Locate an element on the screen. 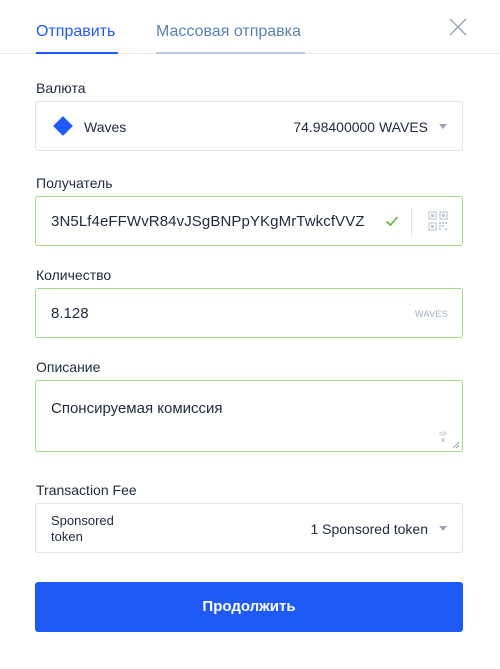 The width and height of the screenshot is (500, 669). amount-field: 8.128 WAVES is located at coordinates (249, 313).